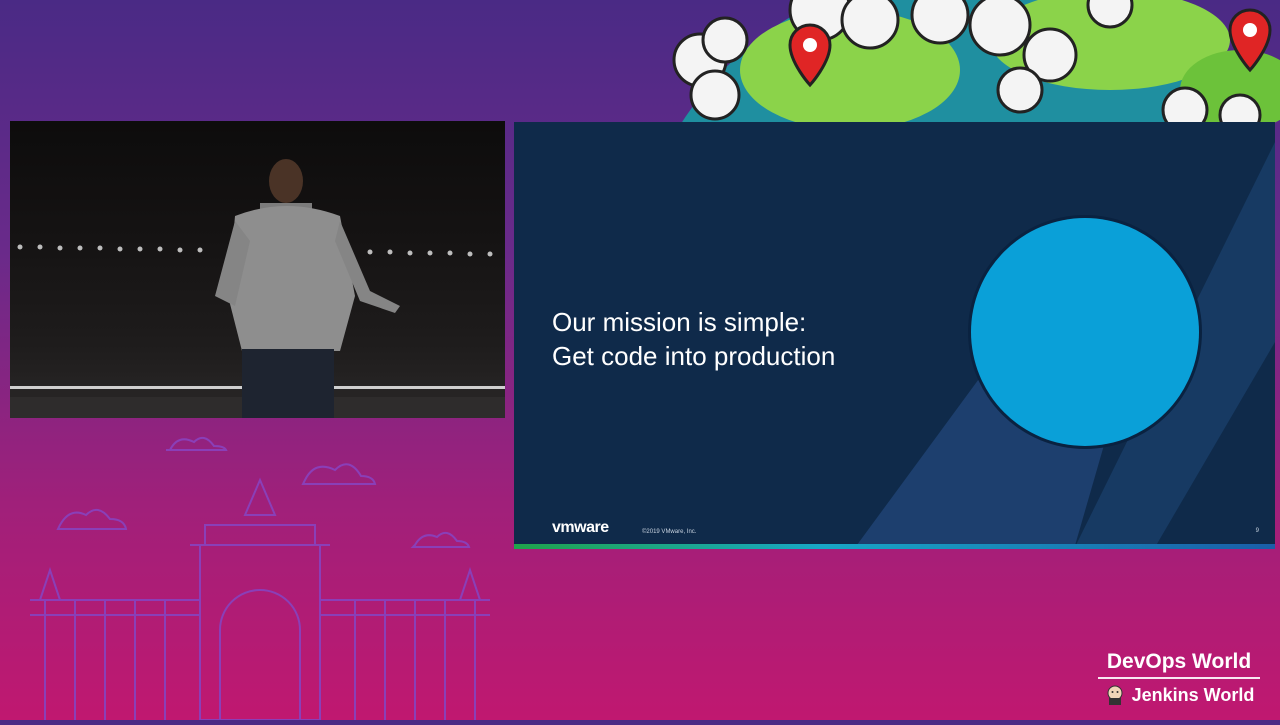 This screenshot has width=1280, height=725. I want to click on slide-accent-bar, so click(894, 546).